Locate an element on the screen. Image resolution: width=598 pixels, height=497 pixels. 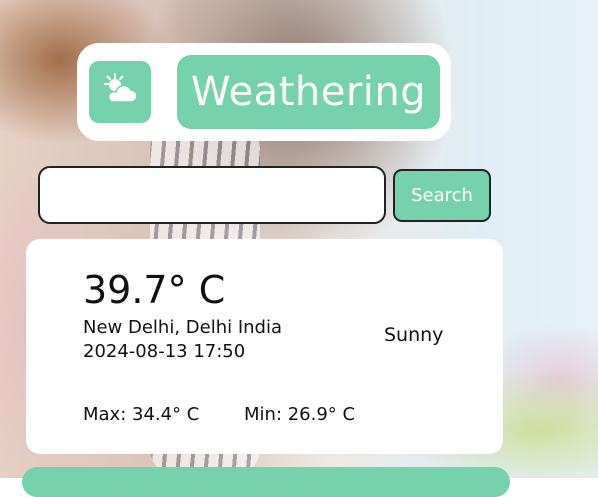
search-input is located at coordinates (212, 195).